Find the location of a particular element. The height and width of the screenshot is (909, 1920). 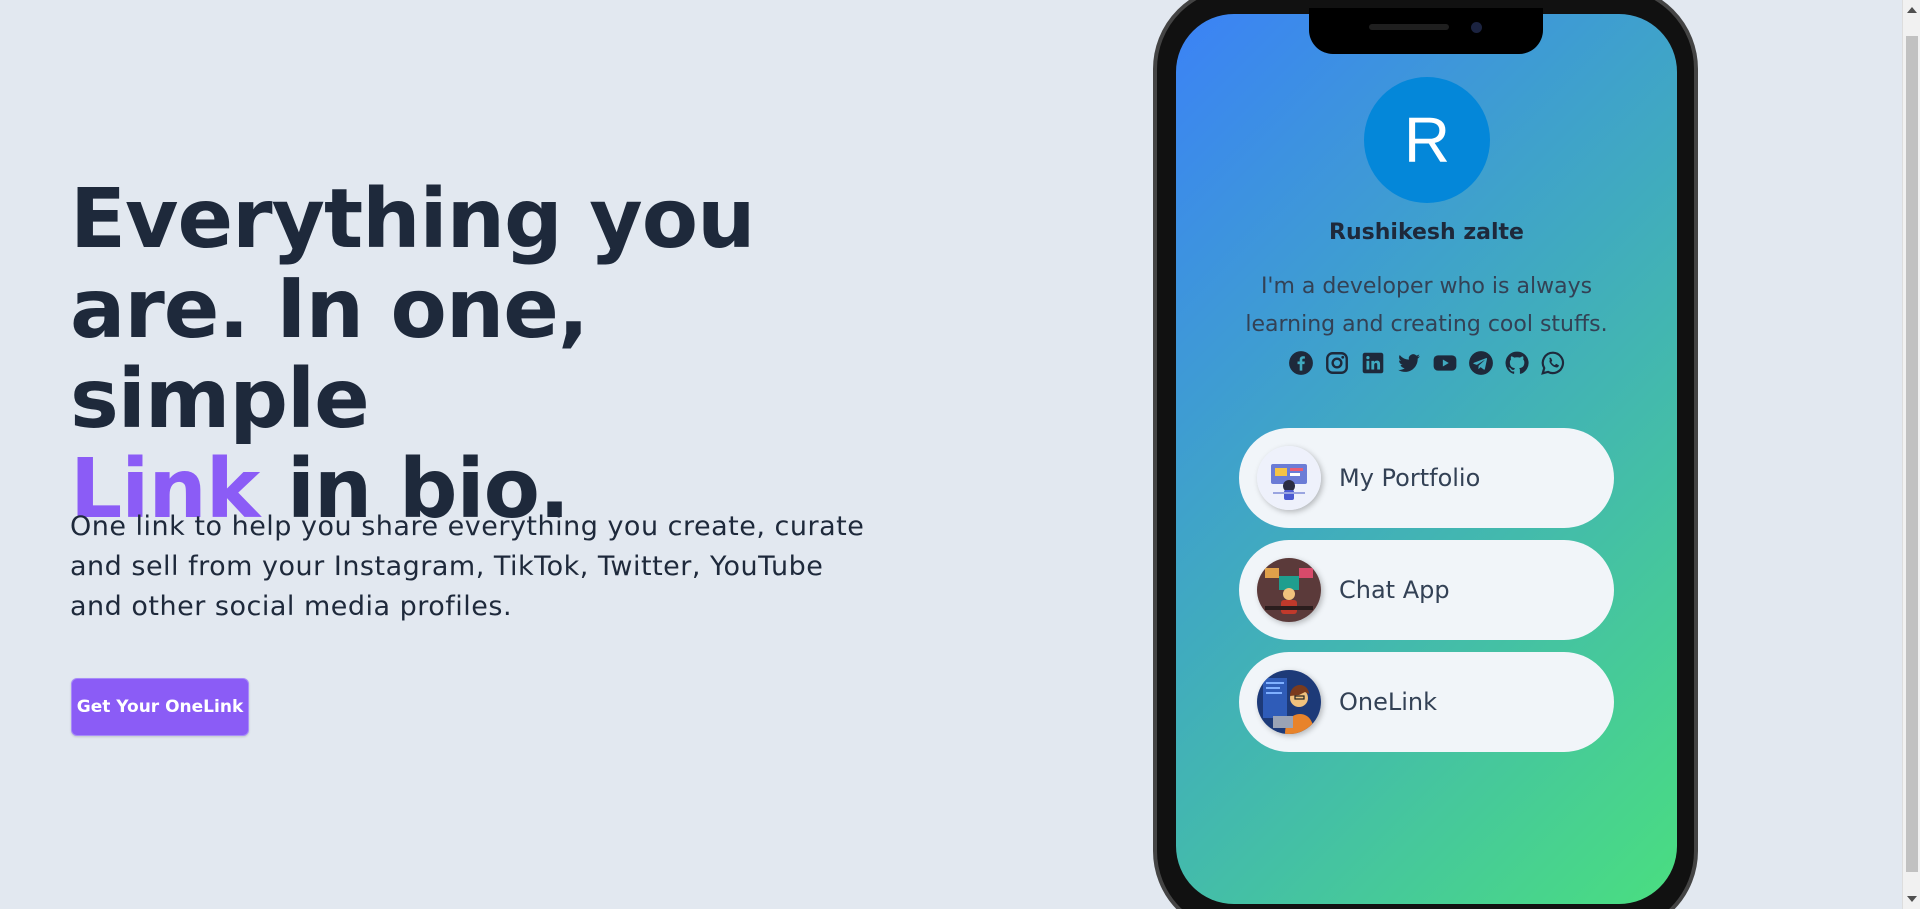

instagram-icon is located at coordinates (1337, 363).